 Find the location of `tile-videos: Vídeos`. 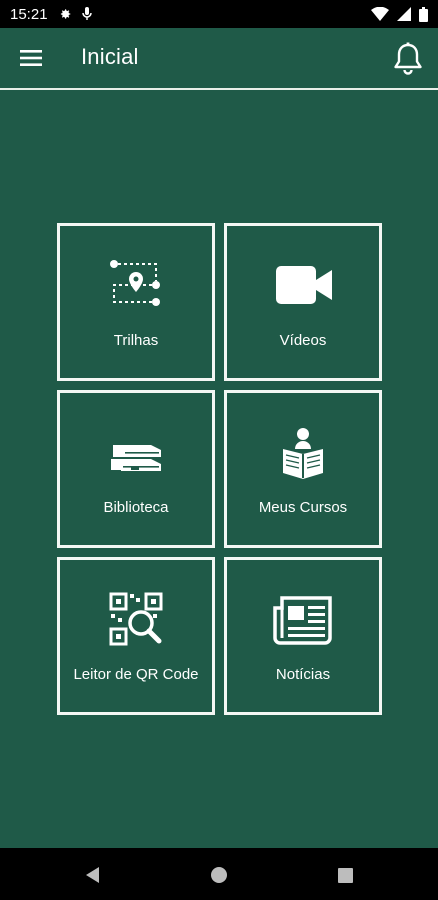

tile-videos: Vídeos is located at coordinates (303, 302).